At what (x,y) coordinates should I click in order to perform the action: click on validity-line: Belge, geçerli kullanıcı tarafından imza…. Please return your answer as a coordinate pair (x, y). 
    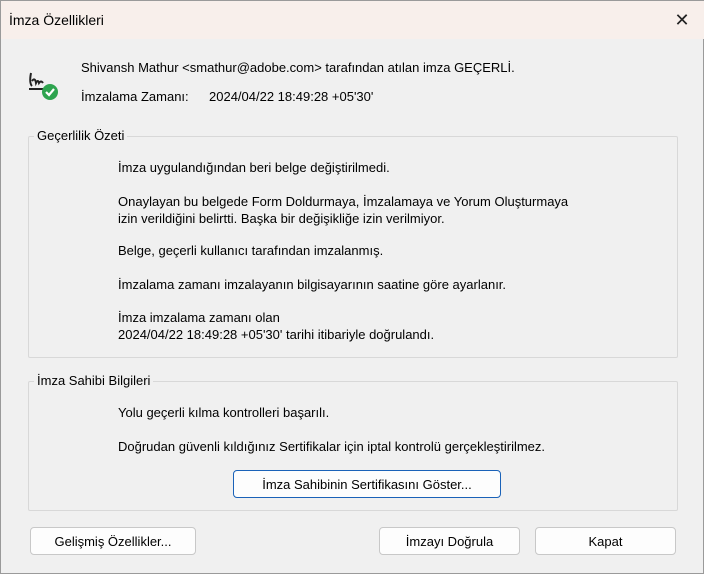
    Looking at the image, I should click on (251, 250).